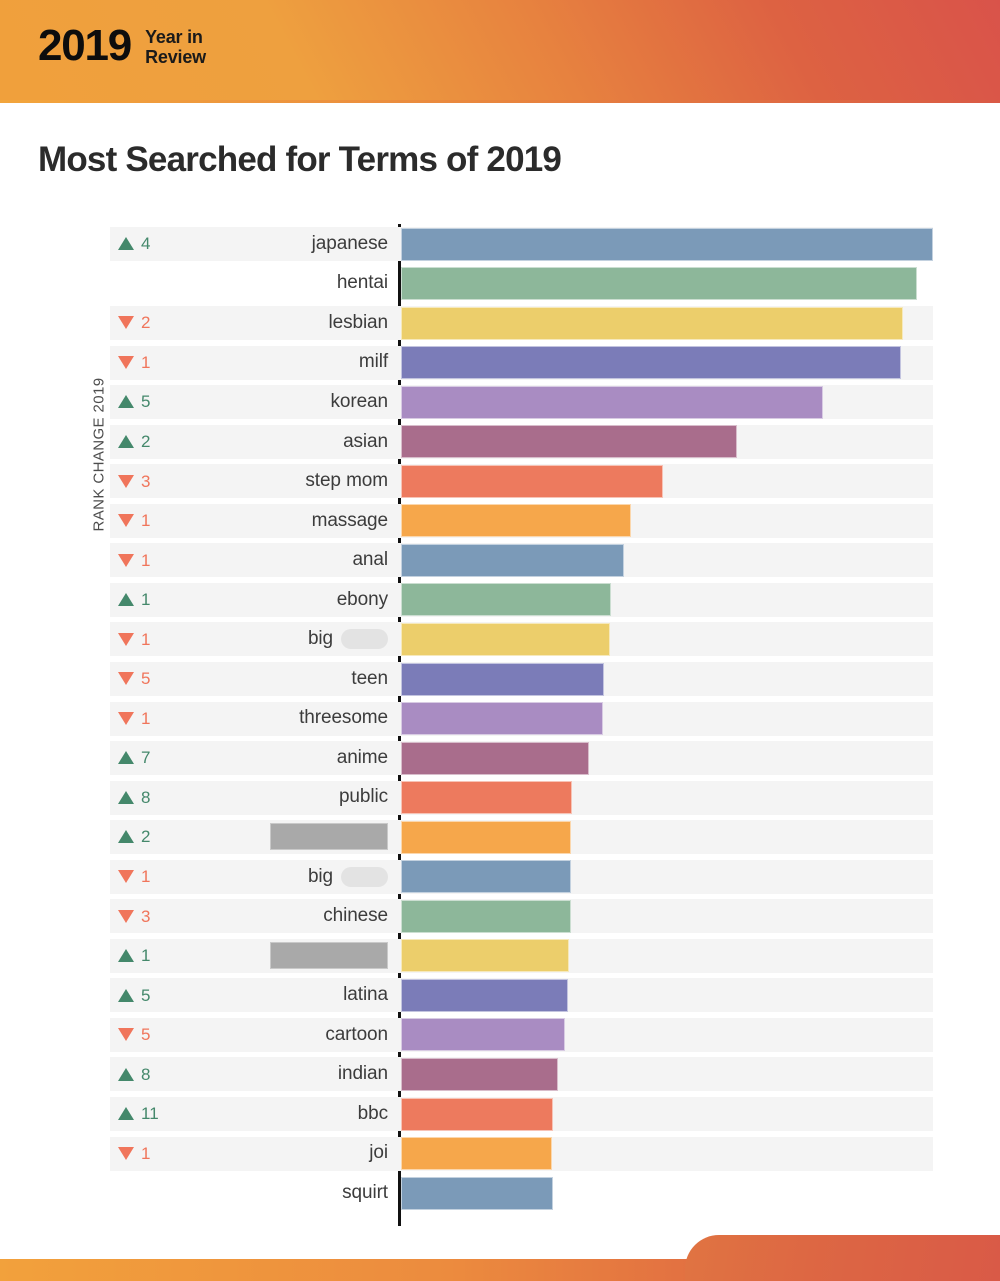 The height and width of the screenshot is (1281, 1000). What do you see at coordinates (500, 1035) in the screenshot?
I see `chart-row: 5 cartoon` at bounding box center [500, 1035].